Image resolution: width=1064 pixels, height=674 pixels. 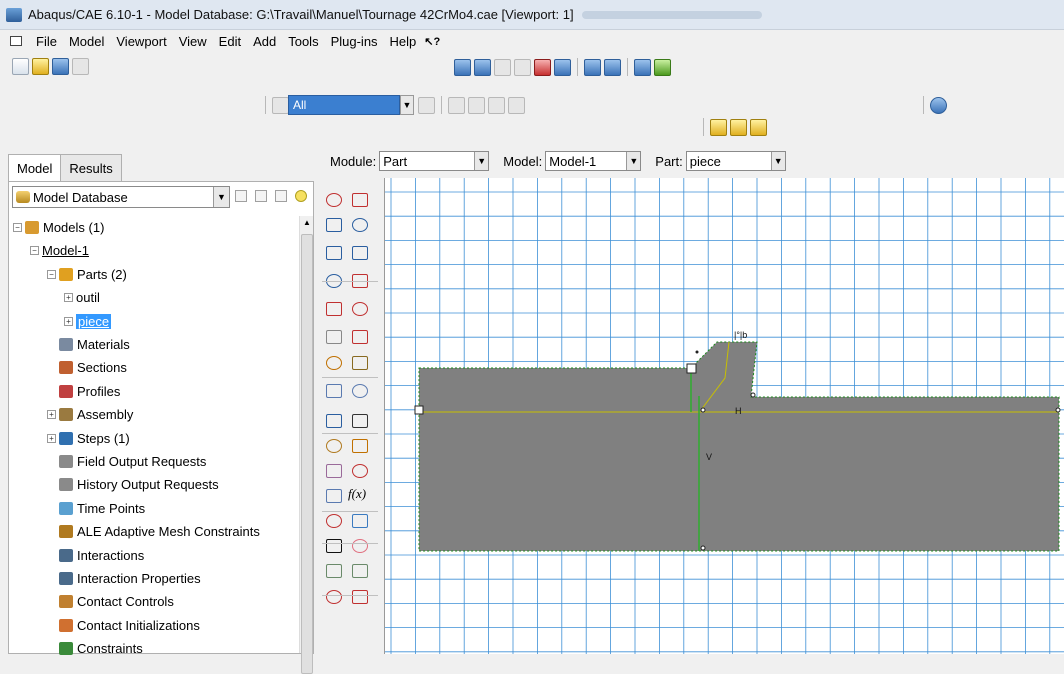 I want to click on filter-tree-icon, so click(x=261, y=196).